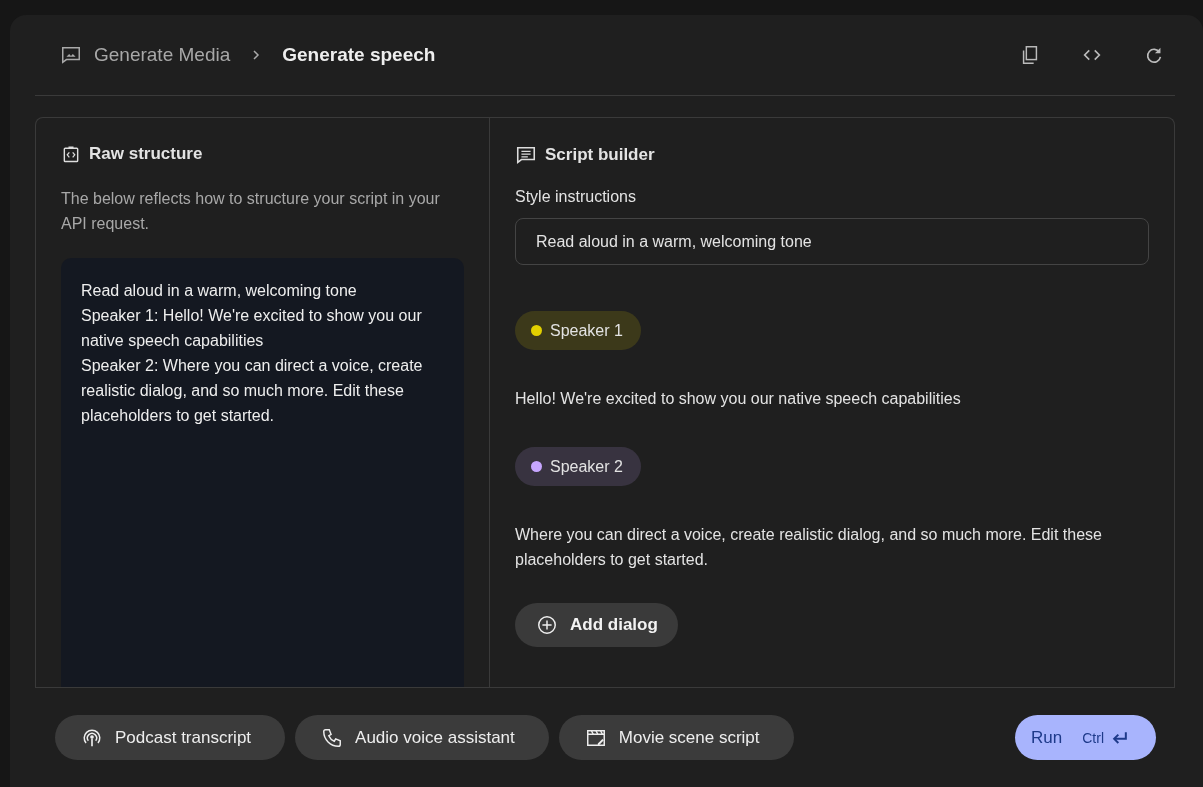  What do you see at coordinates (586, 330) in the screenshot?
I see `speaker-label: Speaker 1` at bounding box center [586, 330].